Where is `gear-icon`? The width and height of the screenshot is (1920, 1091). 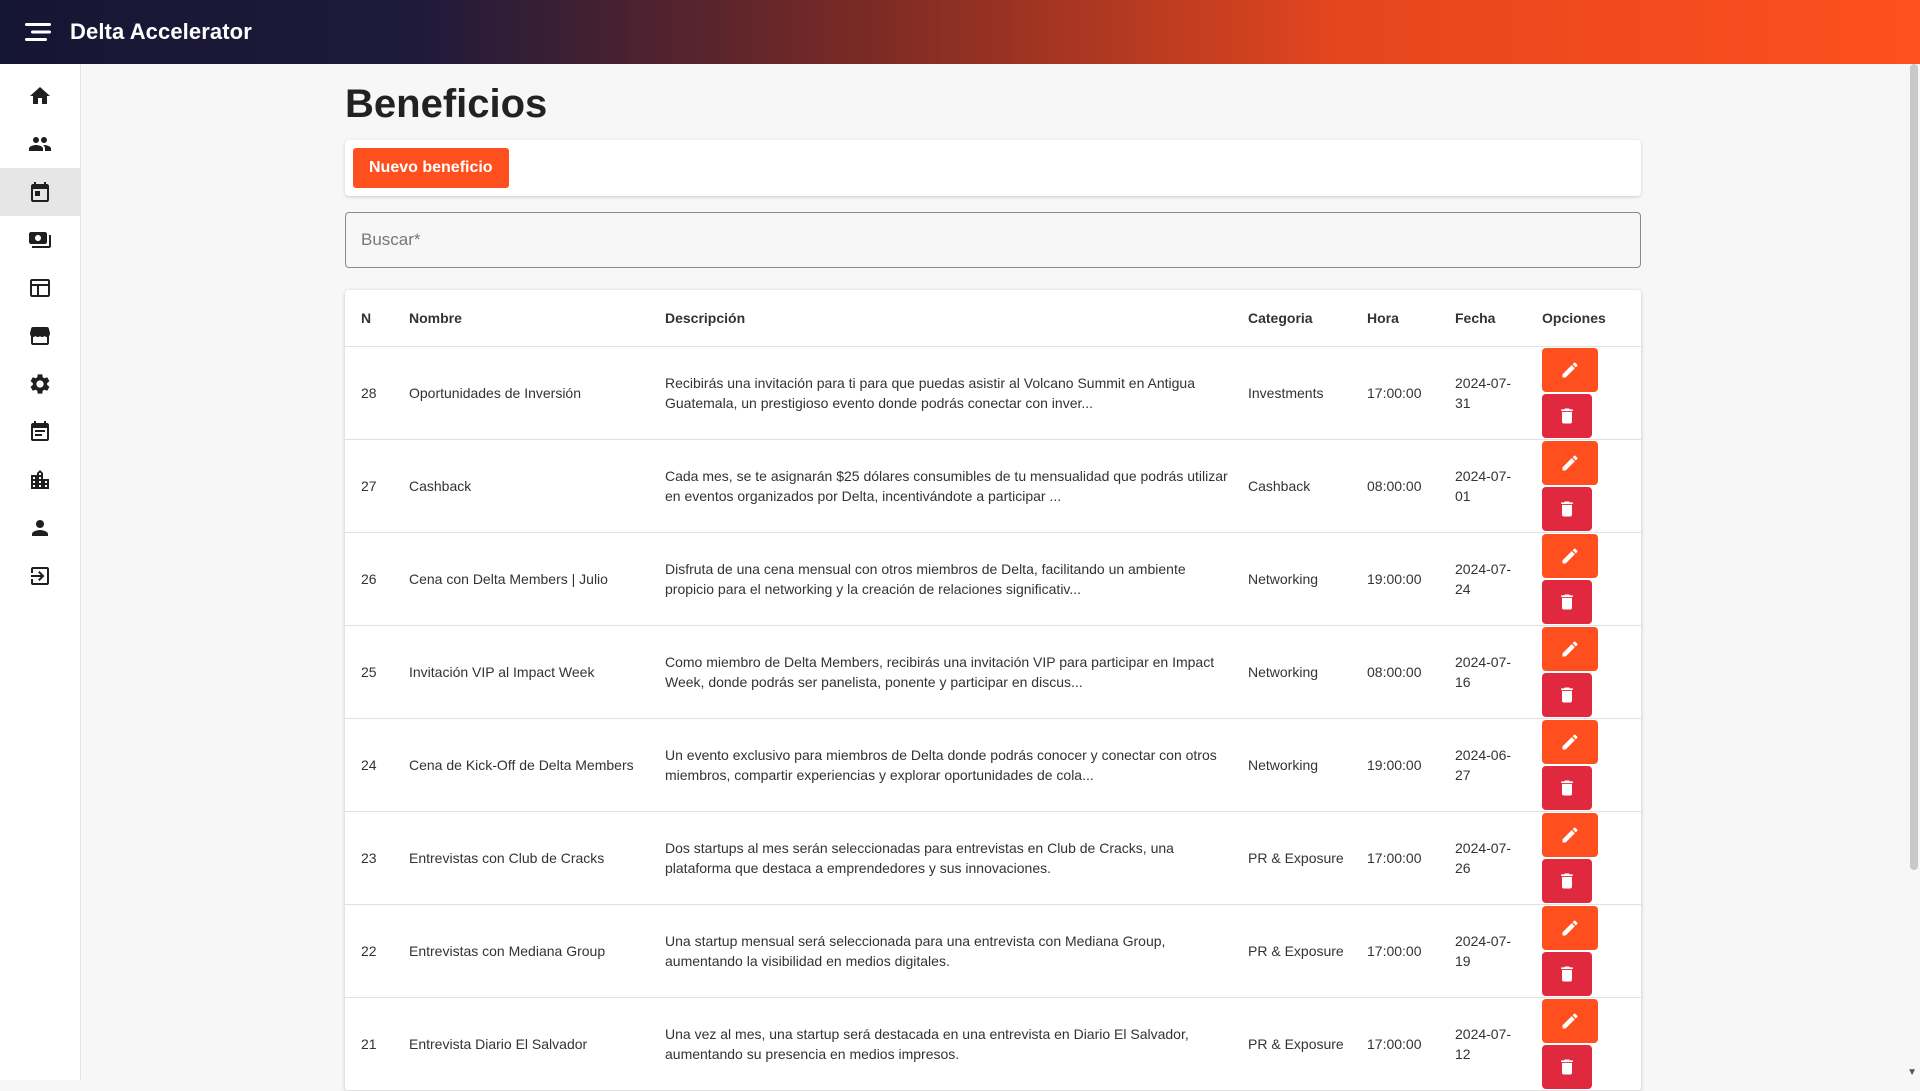
gear-icon is located at coordinates (40, 384).